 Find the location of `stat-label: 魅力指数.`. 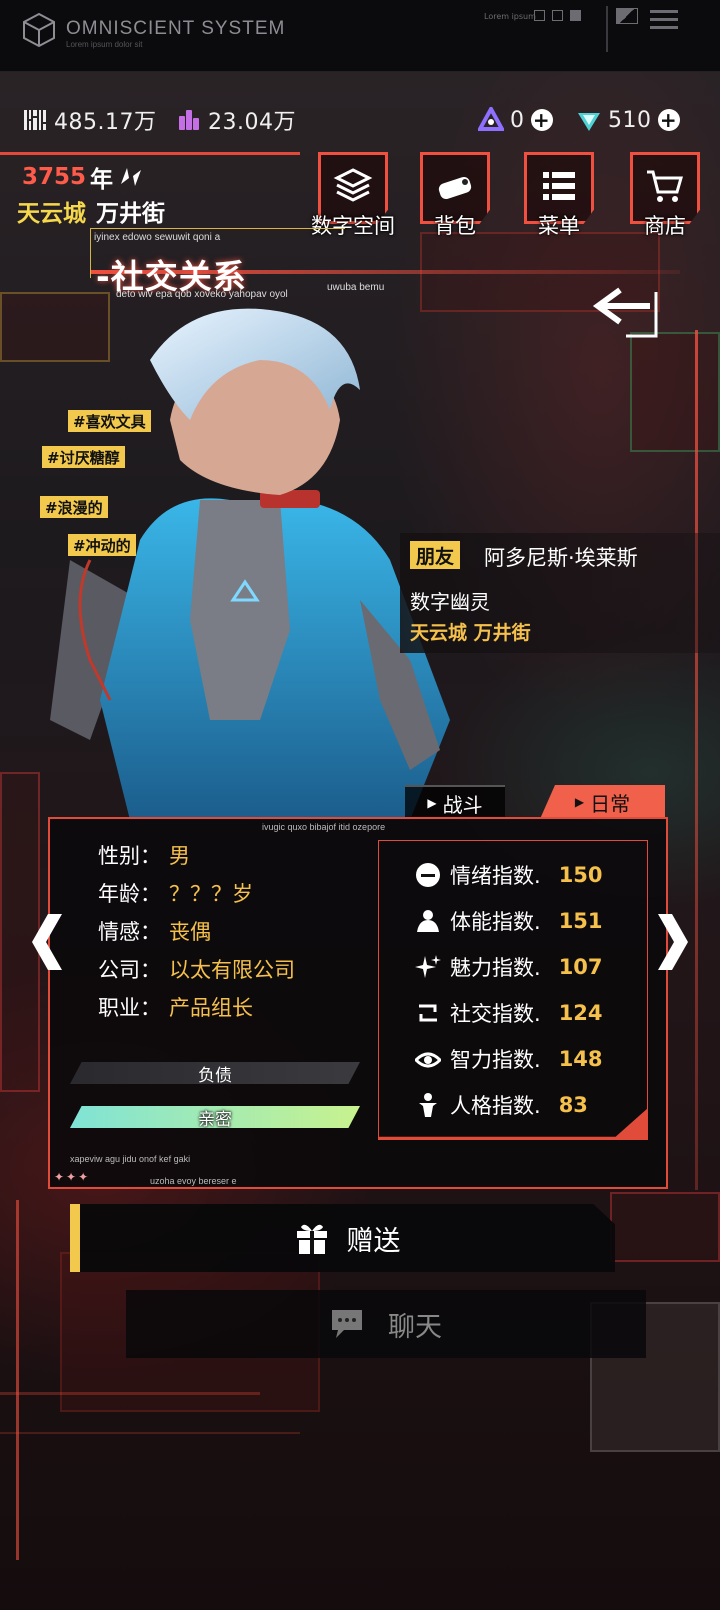

stat-label: 魅力指数. is located at coordinates (495, 968).